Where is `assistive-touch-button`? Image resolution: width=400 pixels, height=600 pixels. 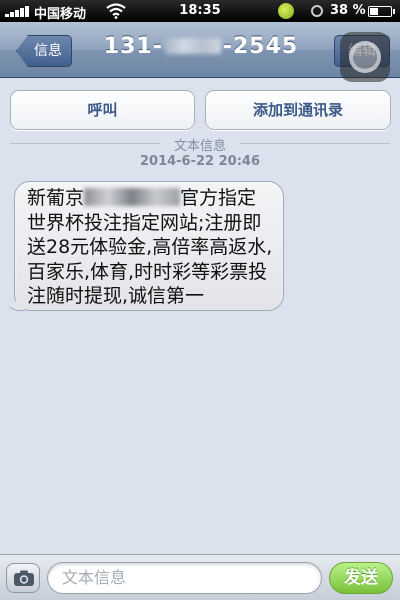 assistive-touch-button is located at coordinates (365, 57).